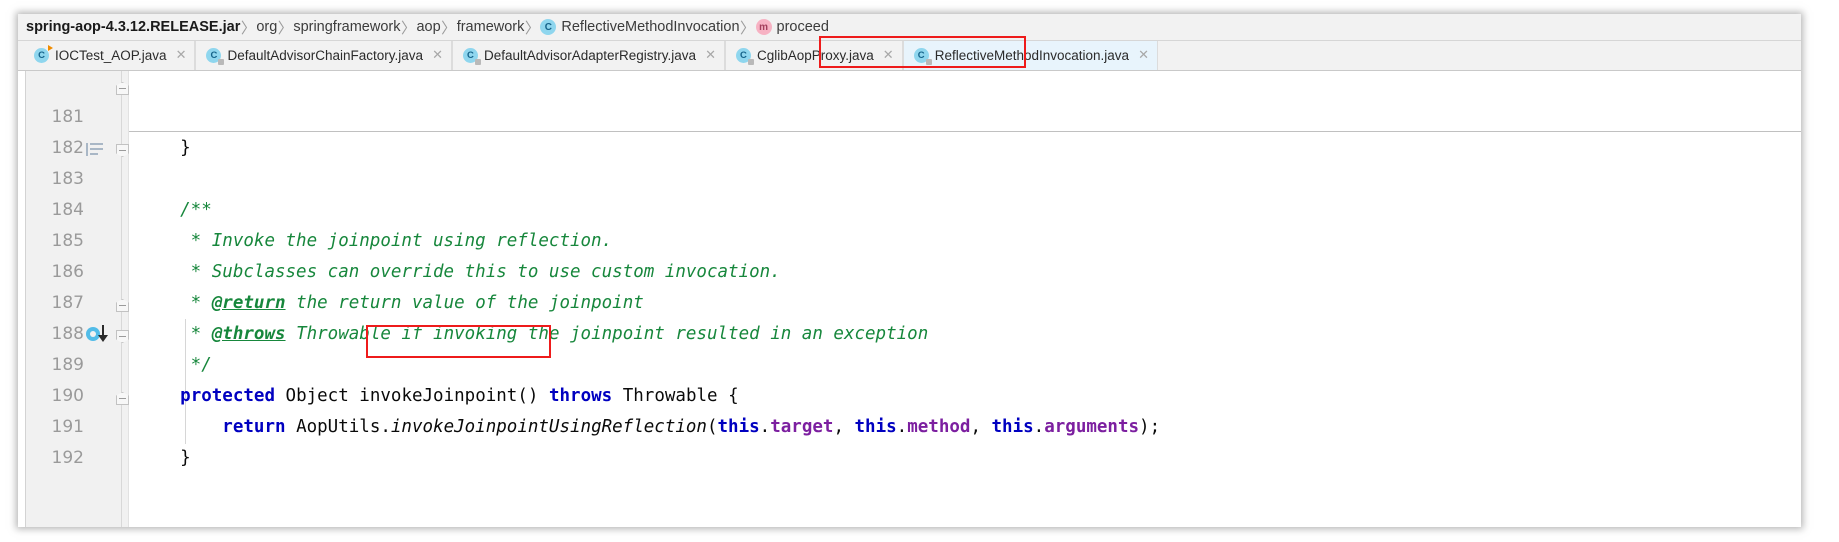 Image resolution: width=1839 pixels, height=542 pixels. I want to click on tab-label: IOCTest_AOP.java, so click(111, 55).